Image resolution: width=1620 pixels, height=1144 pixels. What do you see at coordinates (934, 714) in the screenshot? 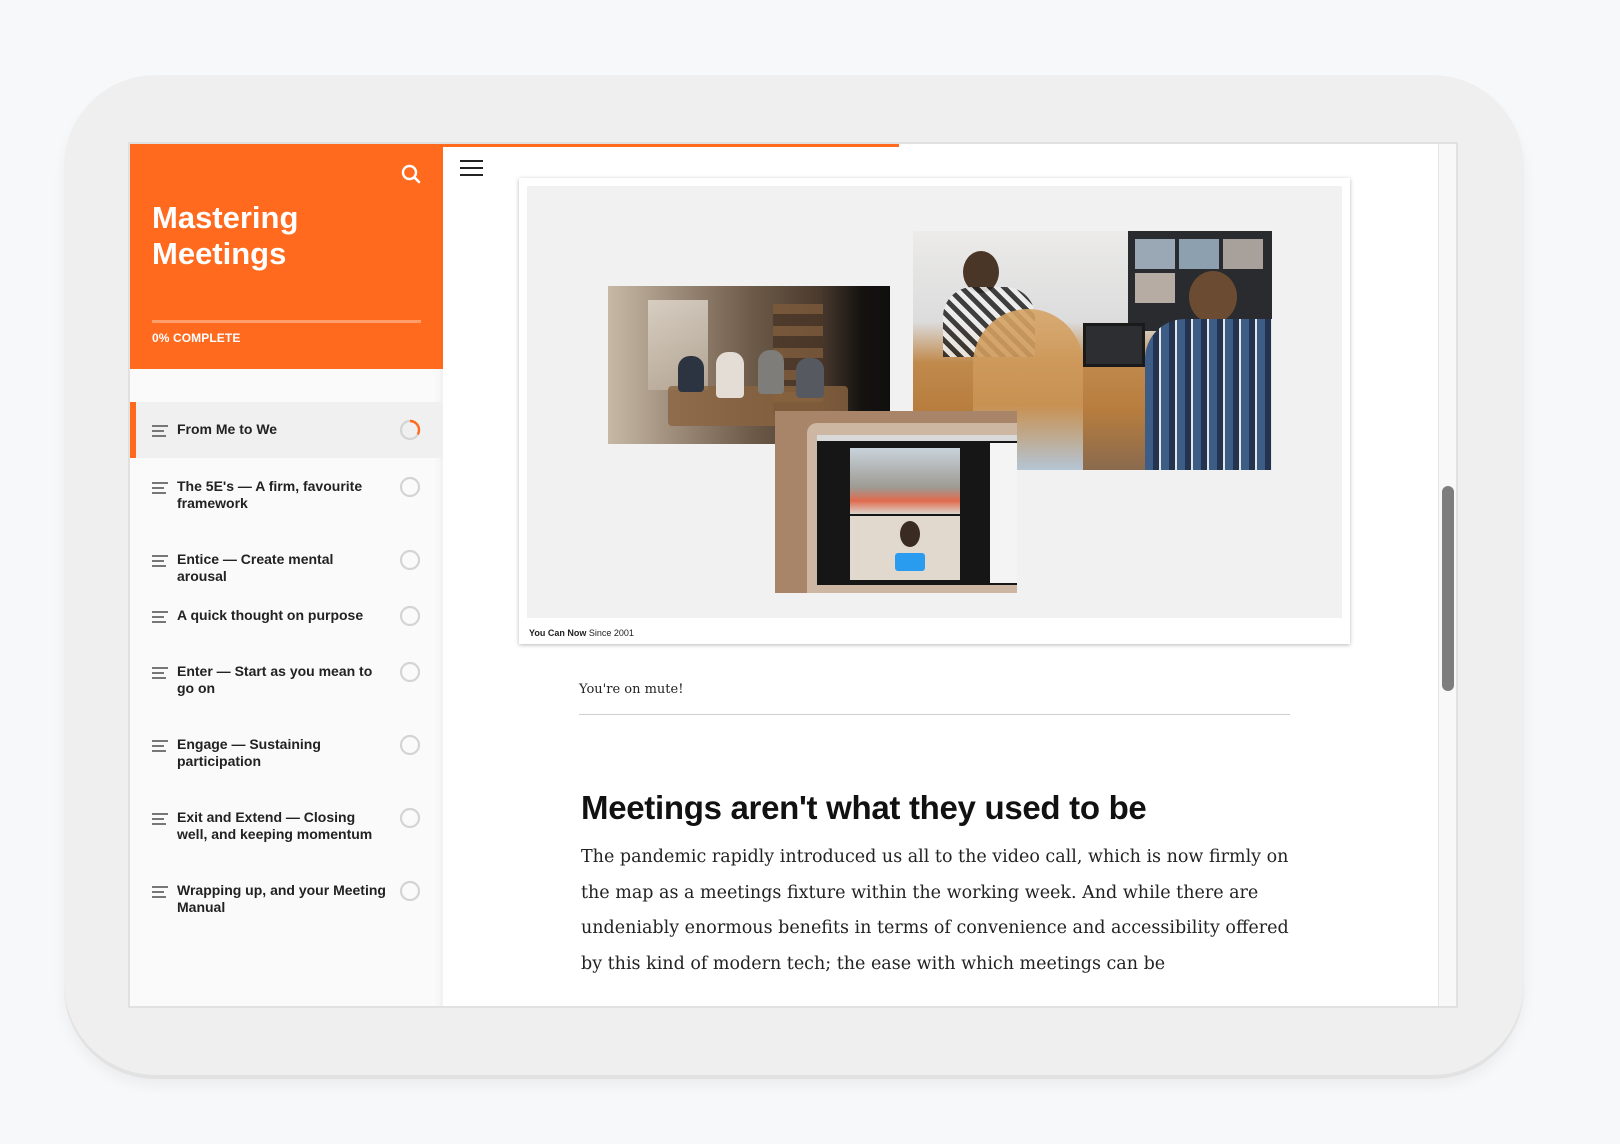
I see `section-divider` at bounding box center [934, 714].